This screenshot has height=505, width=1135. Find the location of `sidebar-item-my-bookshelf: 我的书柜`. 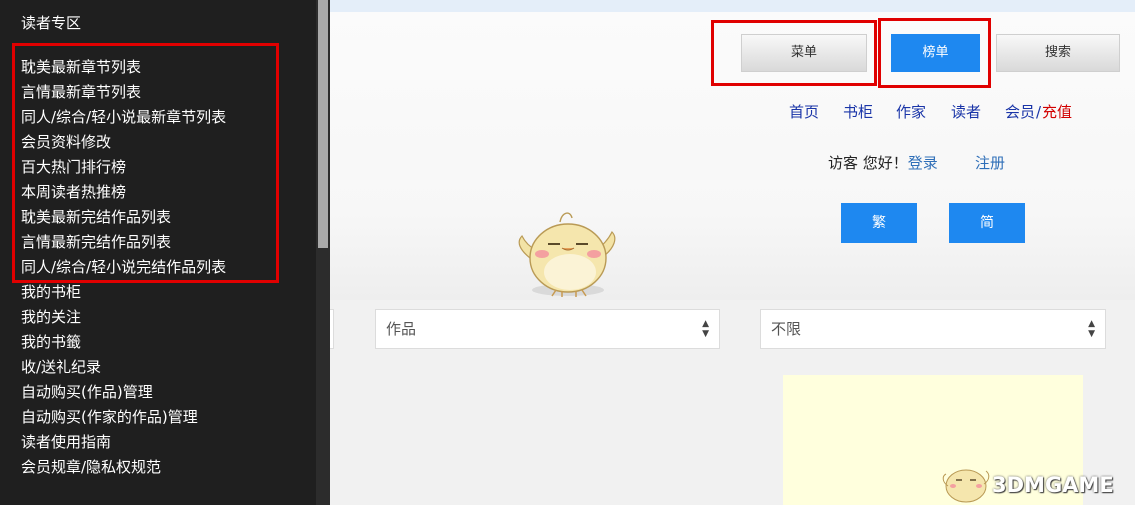

sidebar-item-my-bookshelf: 我的书柜 is located at coordinates (123, 292).